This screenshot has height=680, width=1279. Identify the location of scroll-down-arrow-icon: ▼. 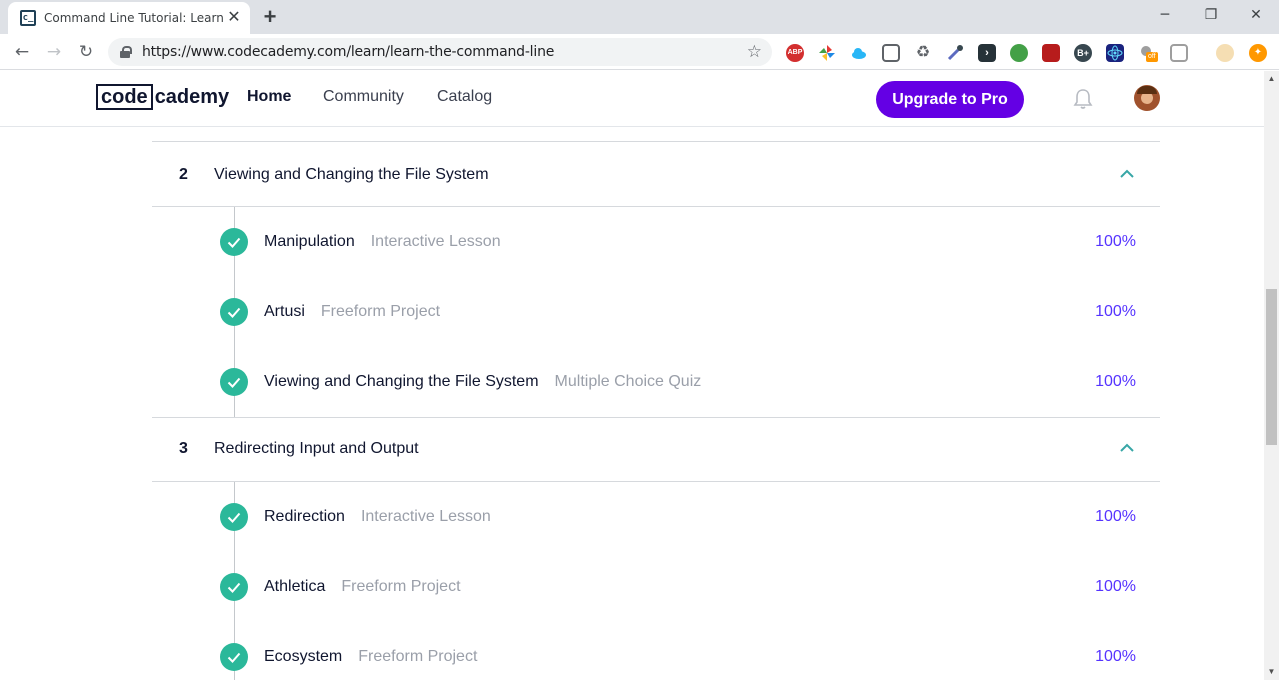
(1271, 672).